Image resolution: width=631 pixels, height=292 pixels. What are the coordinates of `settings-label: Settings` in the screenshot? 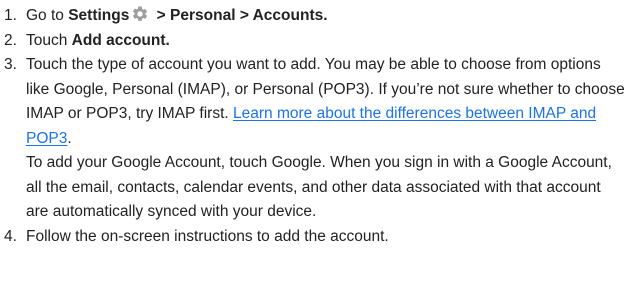 It's located at (99, 15).